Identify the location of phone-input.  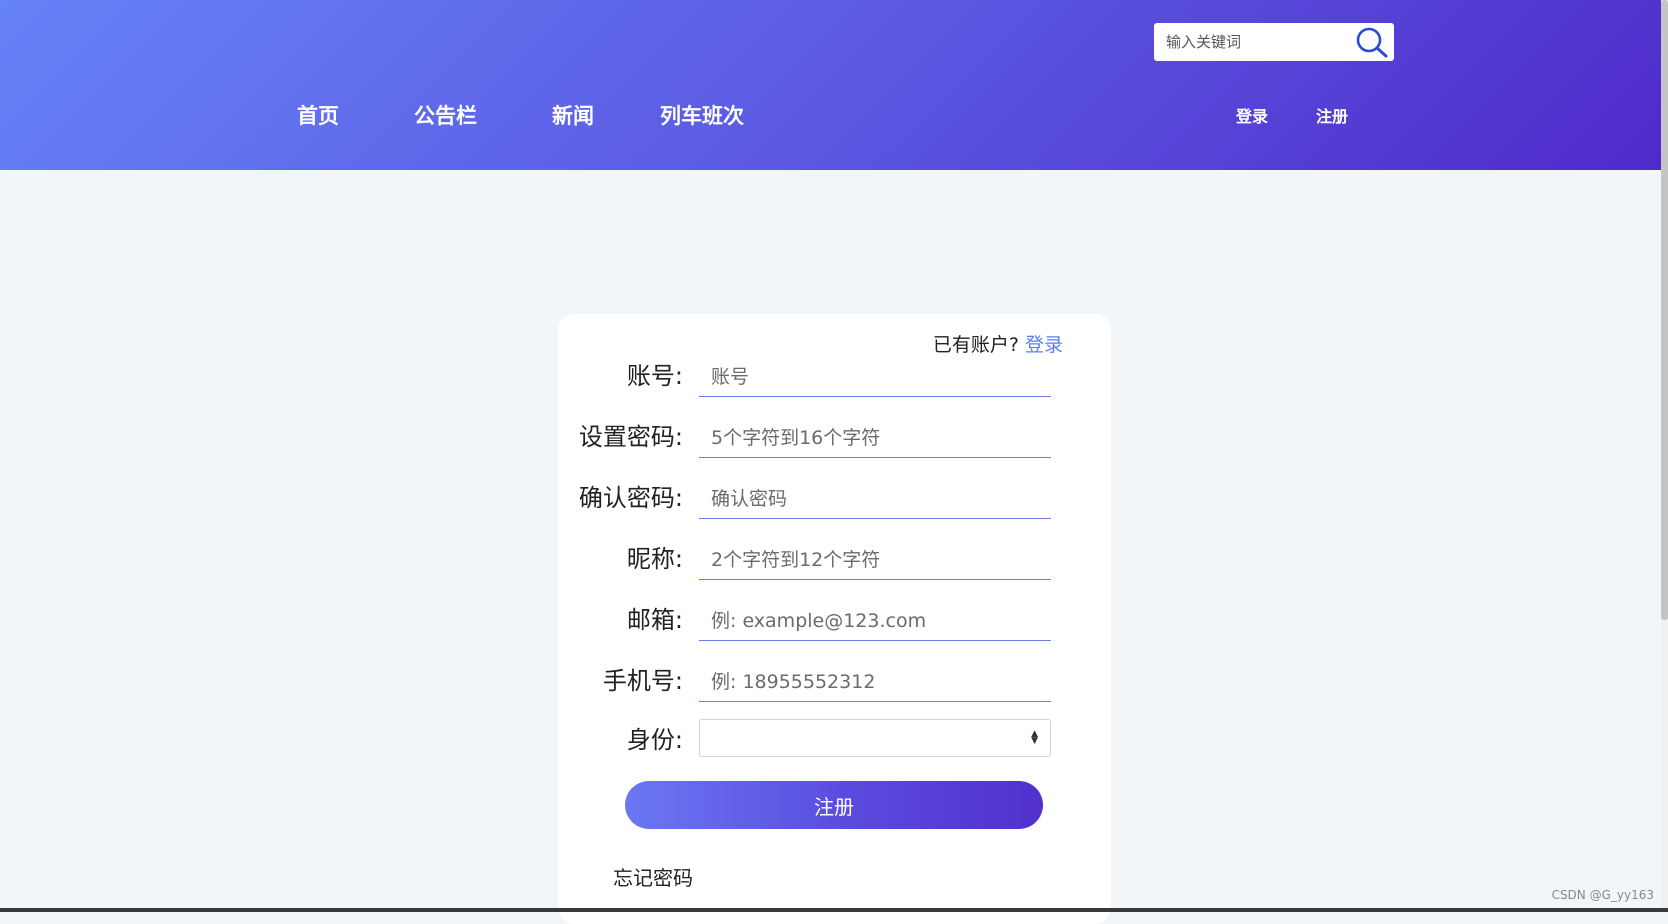
(875, 682).